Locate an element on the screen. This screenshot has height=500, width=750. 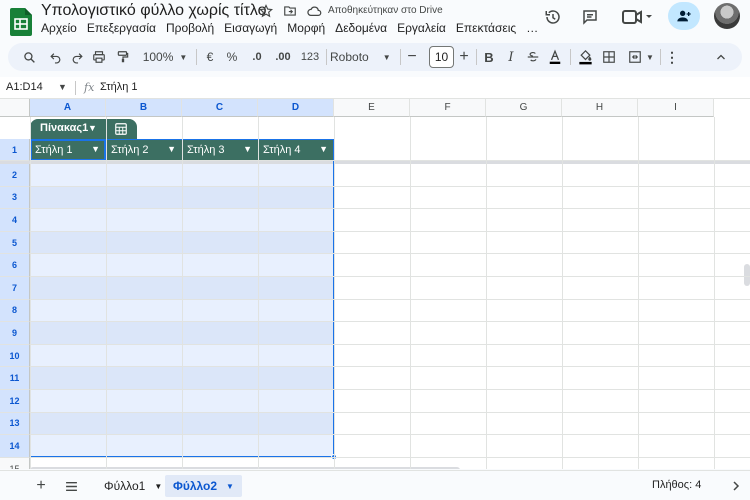
all-sheets-icon is located at coordinates (71, 486).